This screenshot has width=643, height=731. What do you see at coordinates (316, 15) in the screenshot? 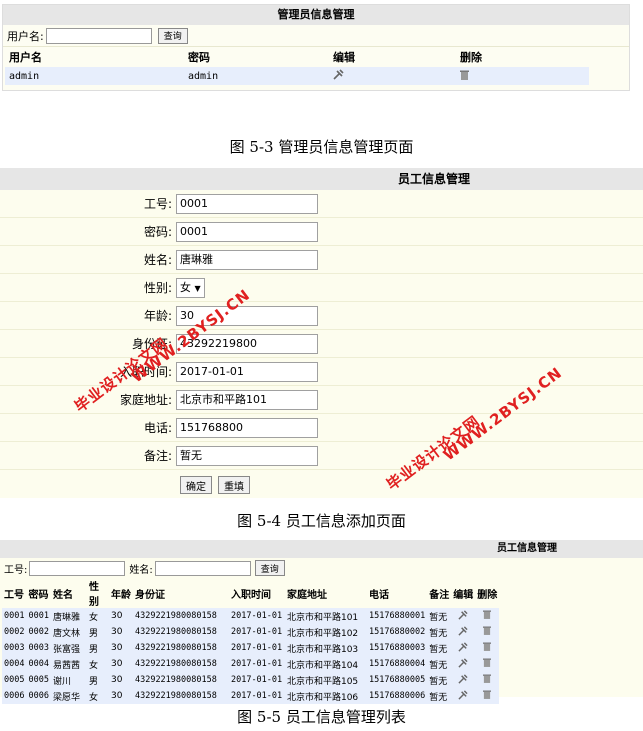
I see `admin-panel-title: 管理员信息管理` at bounding box center [316, 15].